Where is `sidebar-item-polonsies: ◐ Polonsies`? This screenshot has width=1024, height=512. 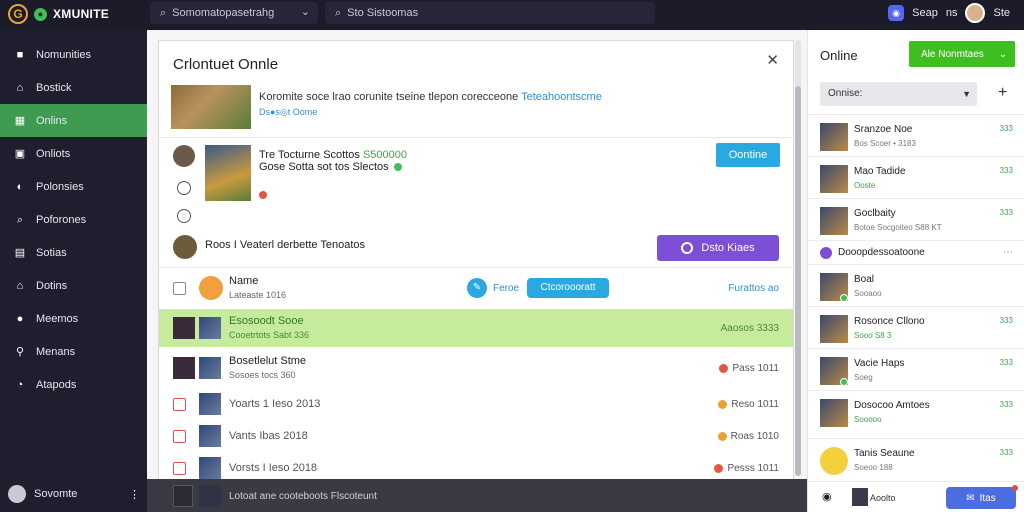
sidebar-item-polonsies: ◐ Polonsies is located at coordinates (73, 186).